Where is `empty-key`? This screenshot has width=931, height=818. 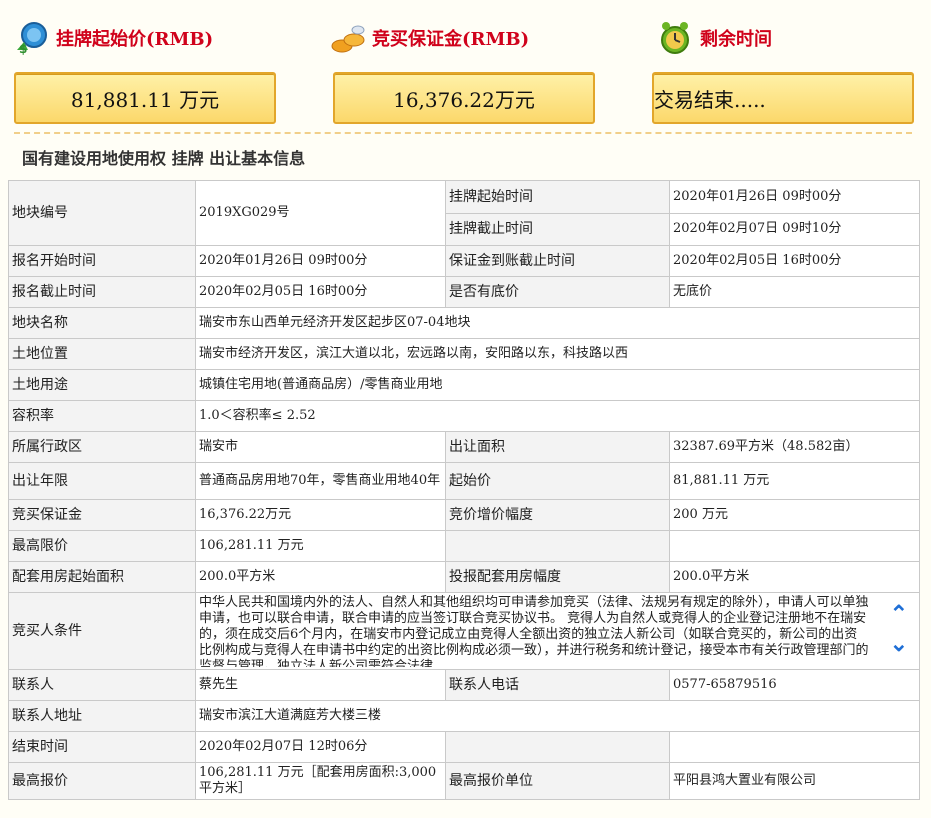
empty-key is located at coordinates (557, 546).